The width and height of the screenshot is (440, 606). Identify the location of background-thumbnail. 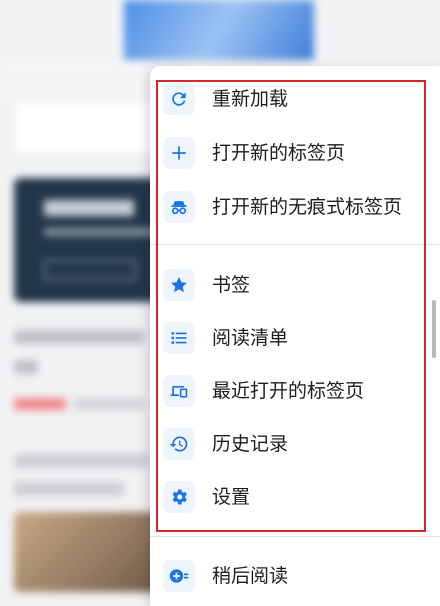
(89, 552).